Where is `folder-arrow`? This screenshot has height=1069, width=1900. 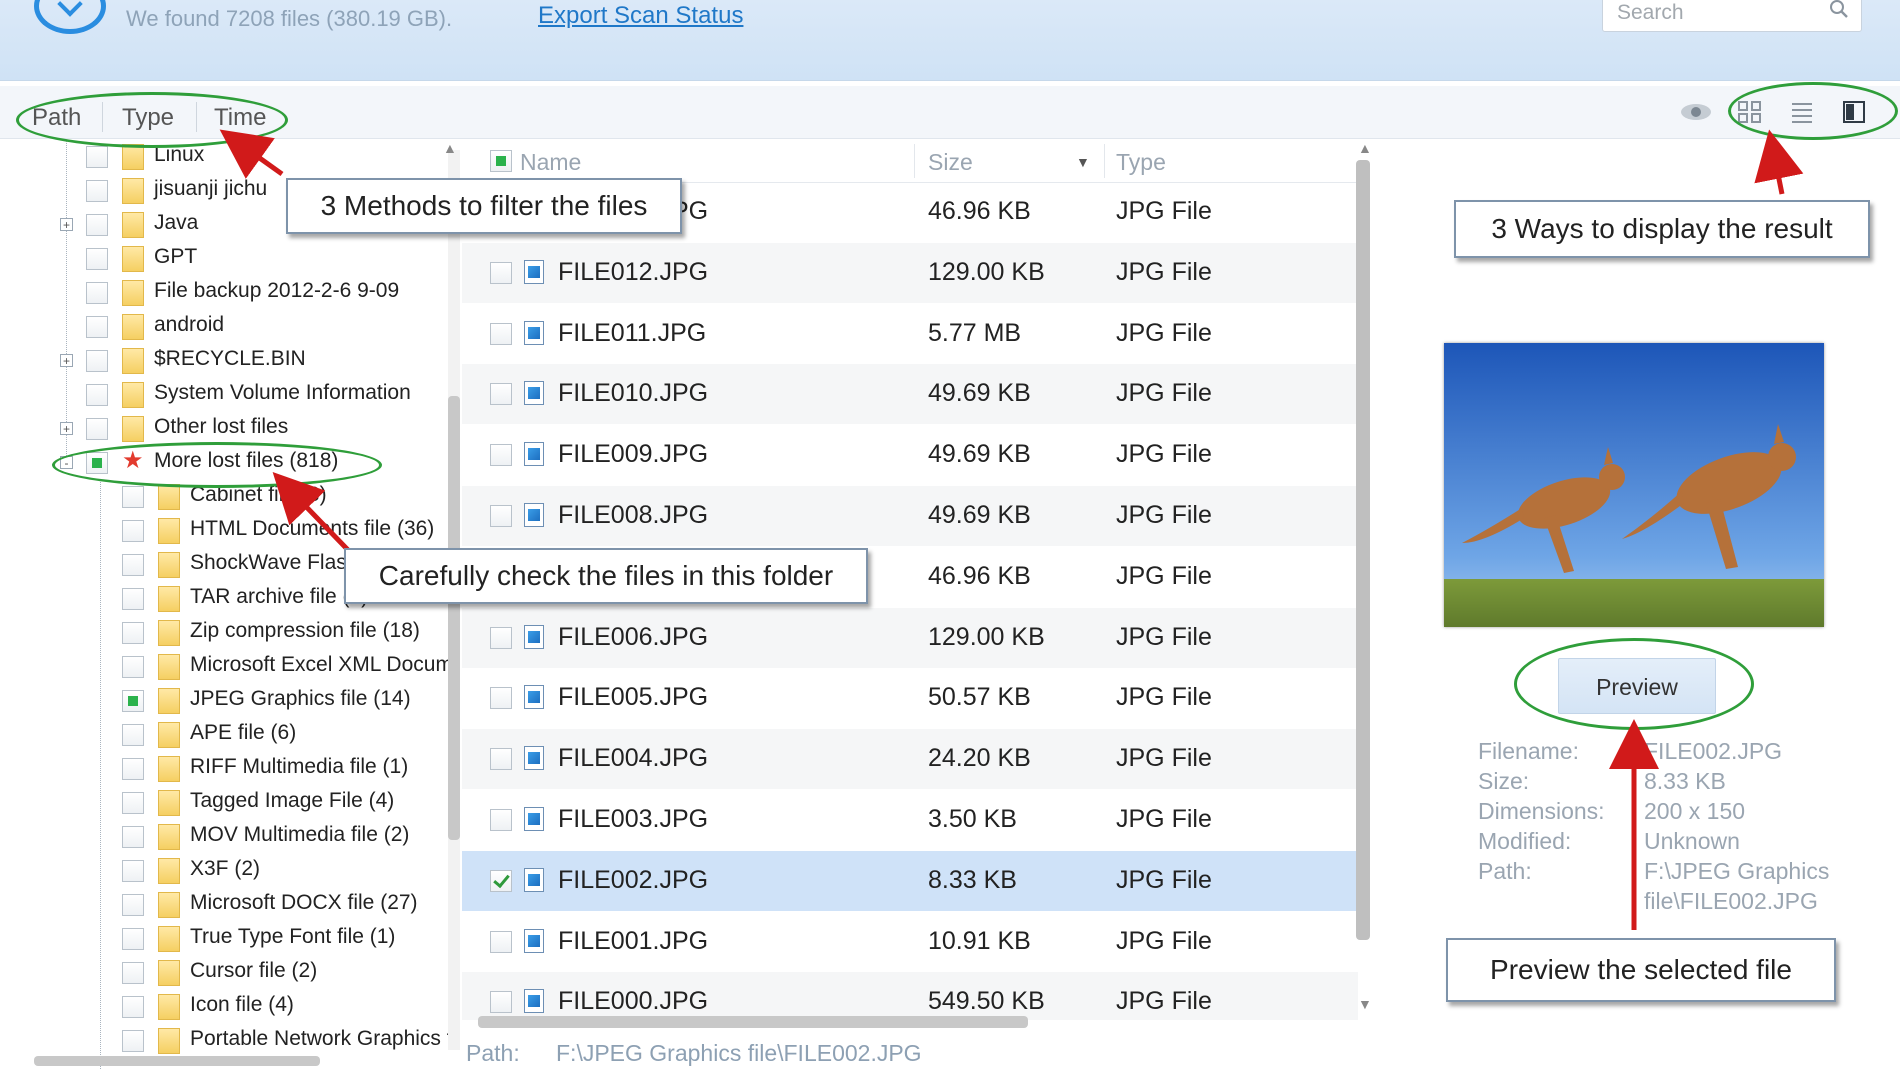 folder-arrow is located at coordinates (311, 512).